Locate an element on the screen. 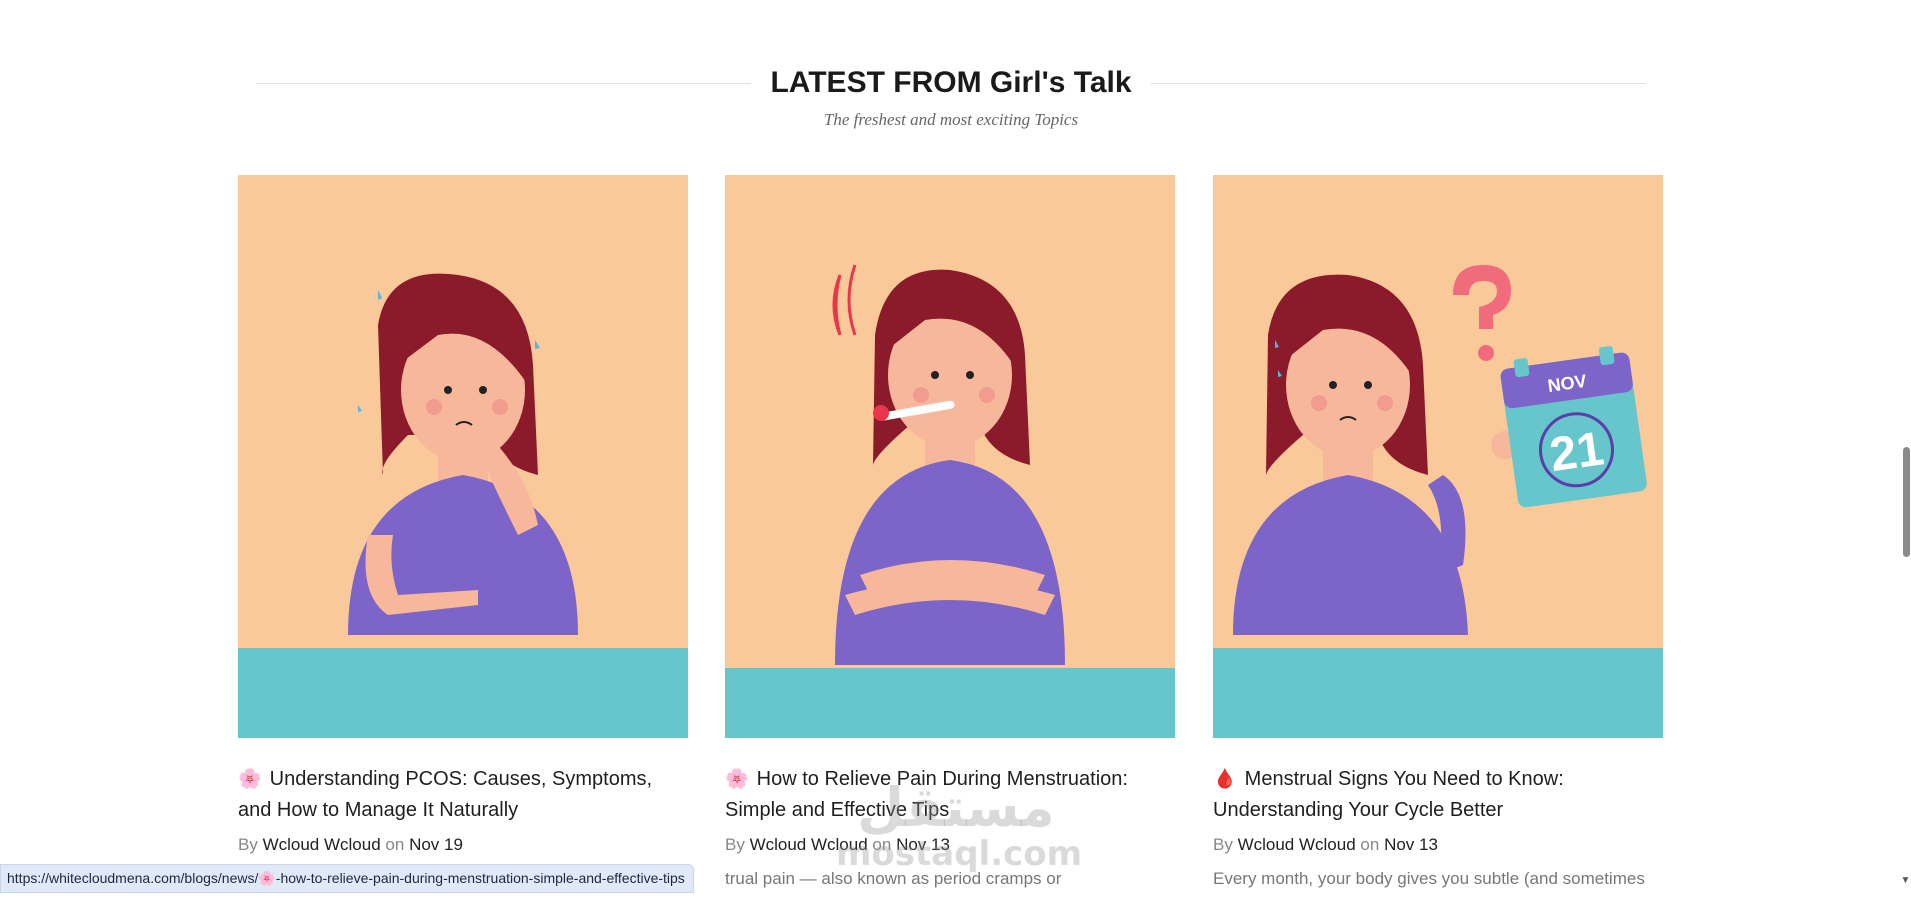 The height and width of the screenshot is (898, 1911). illustration-thermometer-woman is located at coordinates (950, 456).